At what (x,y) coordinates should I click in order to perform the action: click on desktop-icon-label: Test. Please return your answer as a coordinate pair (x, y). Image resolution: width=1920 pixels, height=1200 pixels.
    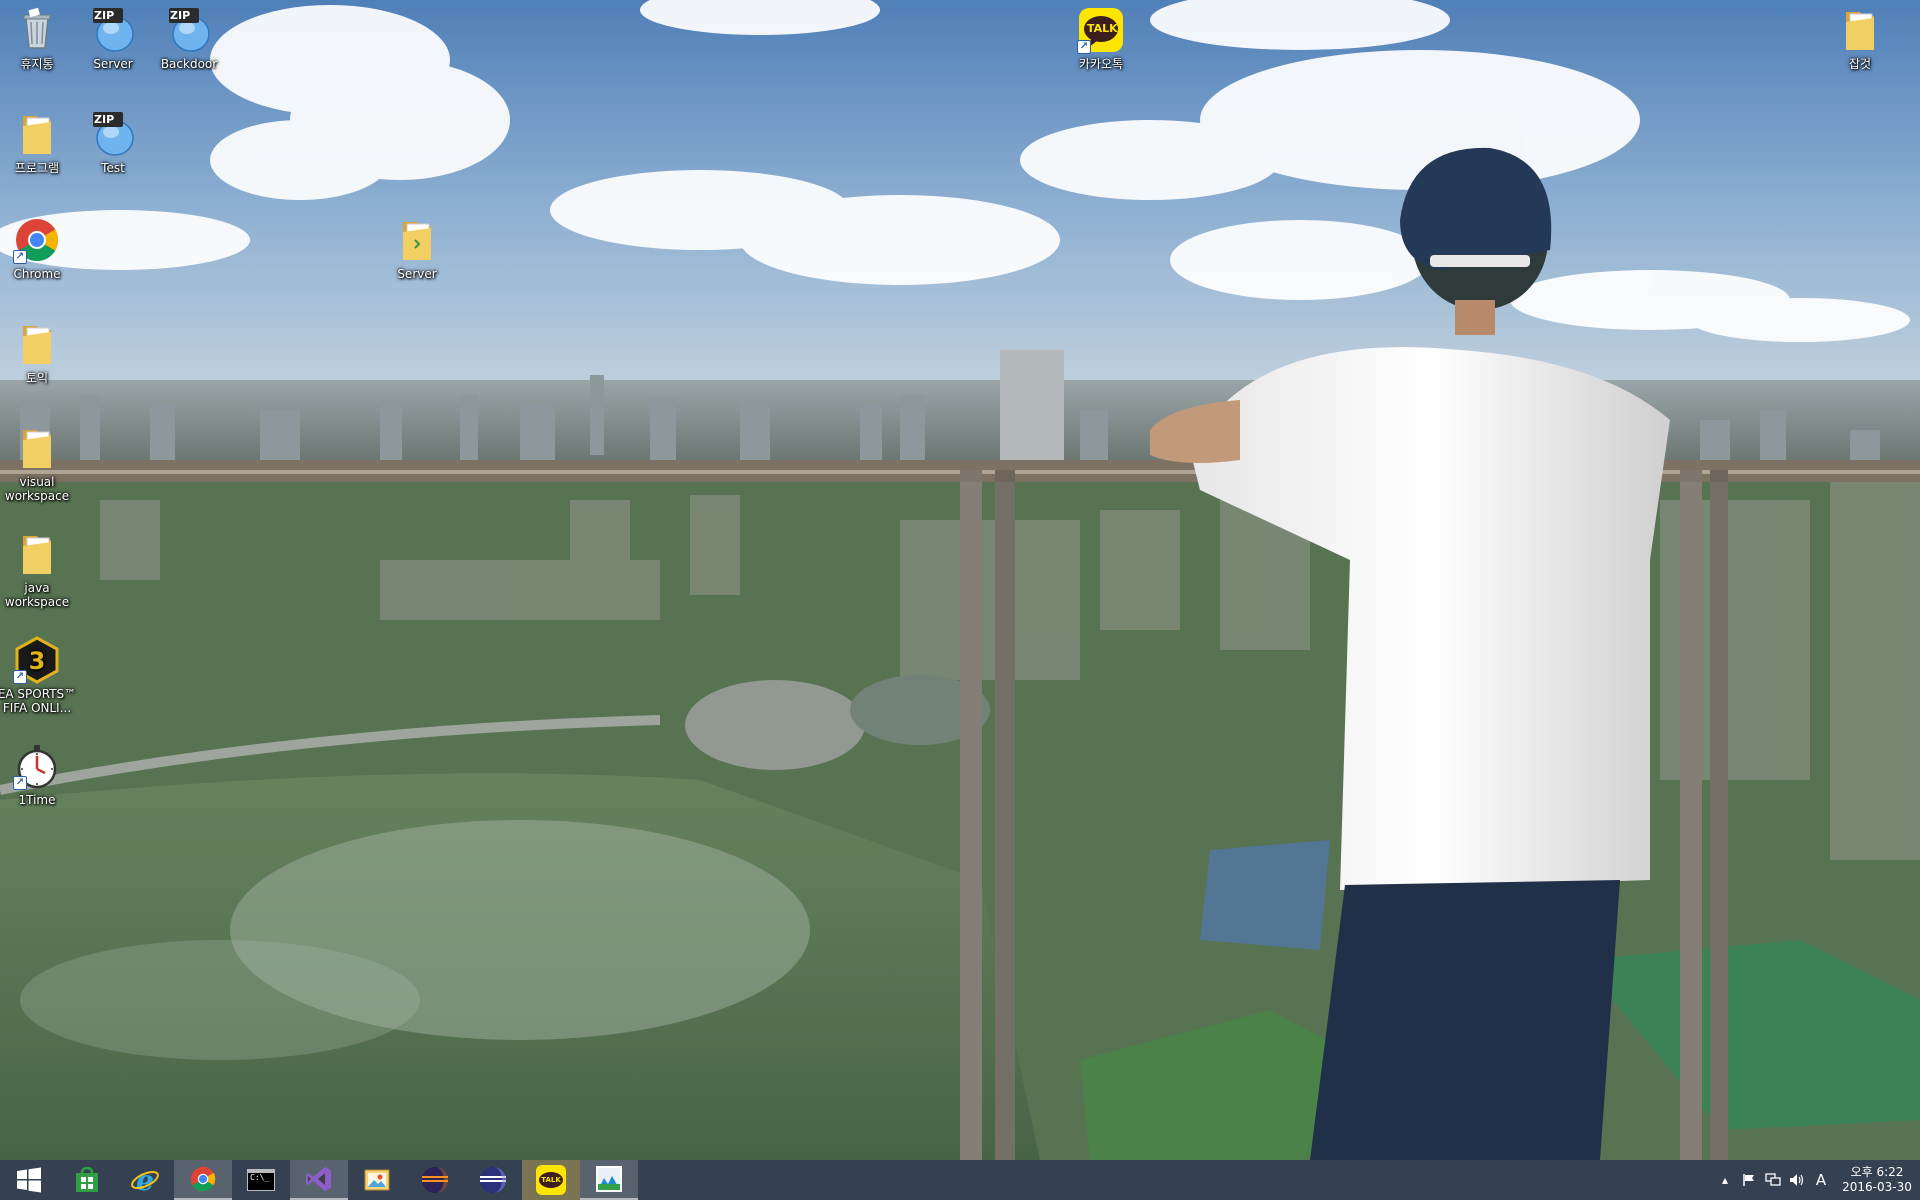
    Looking at the image, I should click on (113, 168).